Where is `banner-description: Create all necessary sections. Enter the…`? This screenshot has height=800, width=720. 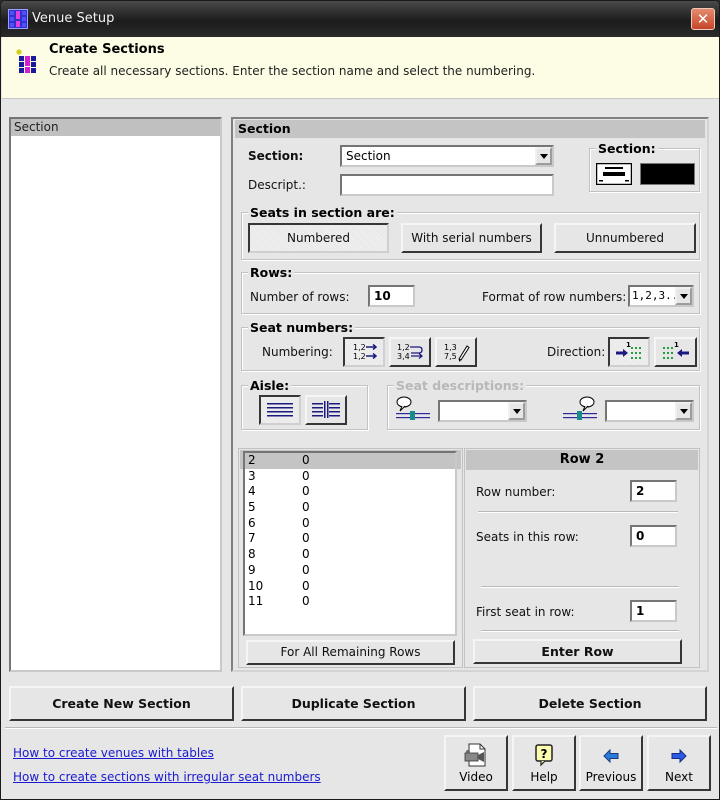 banner-description: Create all necessary sections. Enter the… is located at coordinates (292, 71).